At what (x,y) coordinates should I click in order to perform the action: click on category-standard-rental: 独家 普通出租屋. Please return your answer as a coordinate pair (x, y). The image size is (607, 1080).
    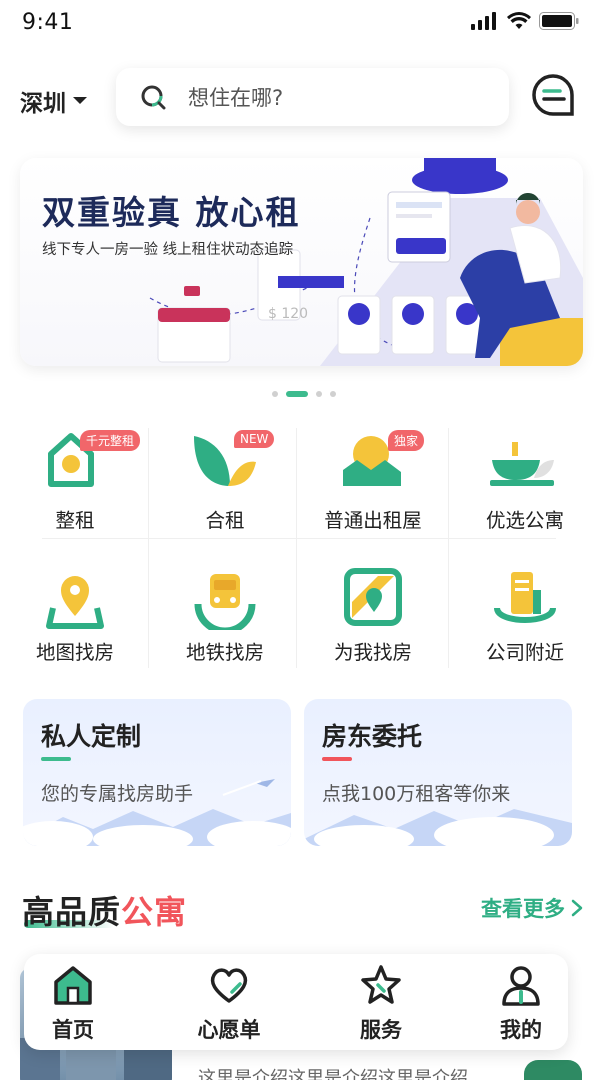
    Looking at the image, I should click on (373, 479).